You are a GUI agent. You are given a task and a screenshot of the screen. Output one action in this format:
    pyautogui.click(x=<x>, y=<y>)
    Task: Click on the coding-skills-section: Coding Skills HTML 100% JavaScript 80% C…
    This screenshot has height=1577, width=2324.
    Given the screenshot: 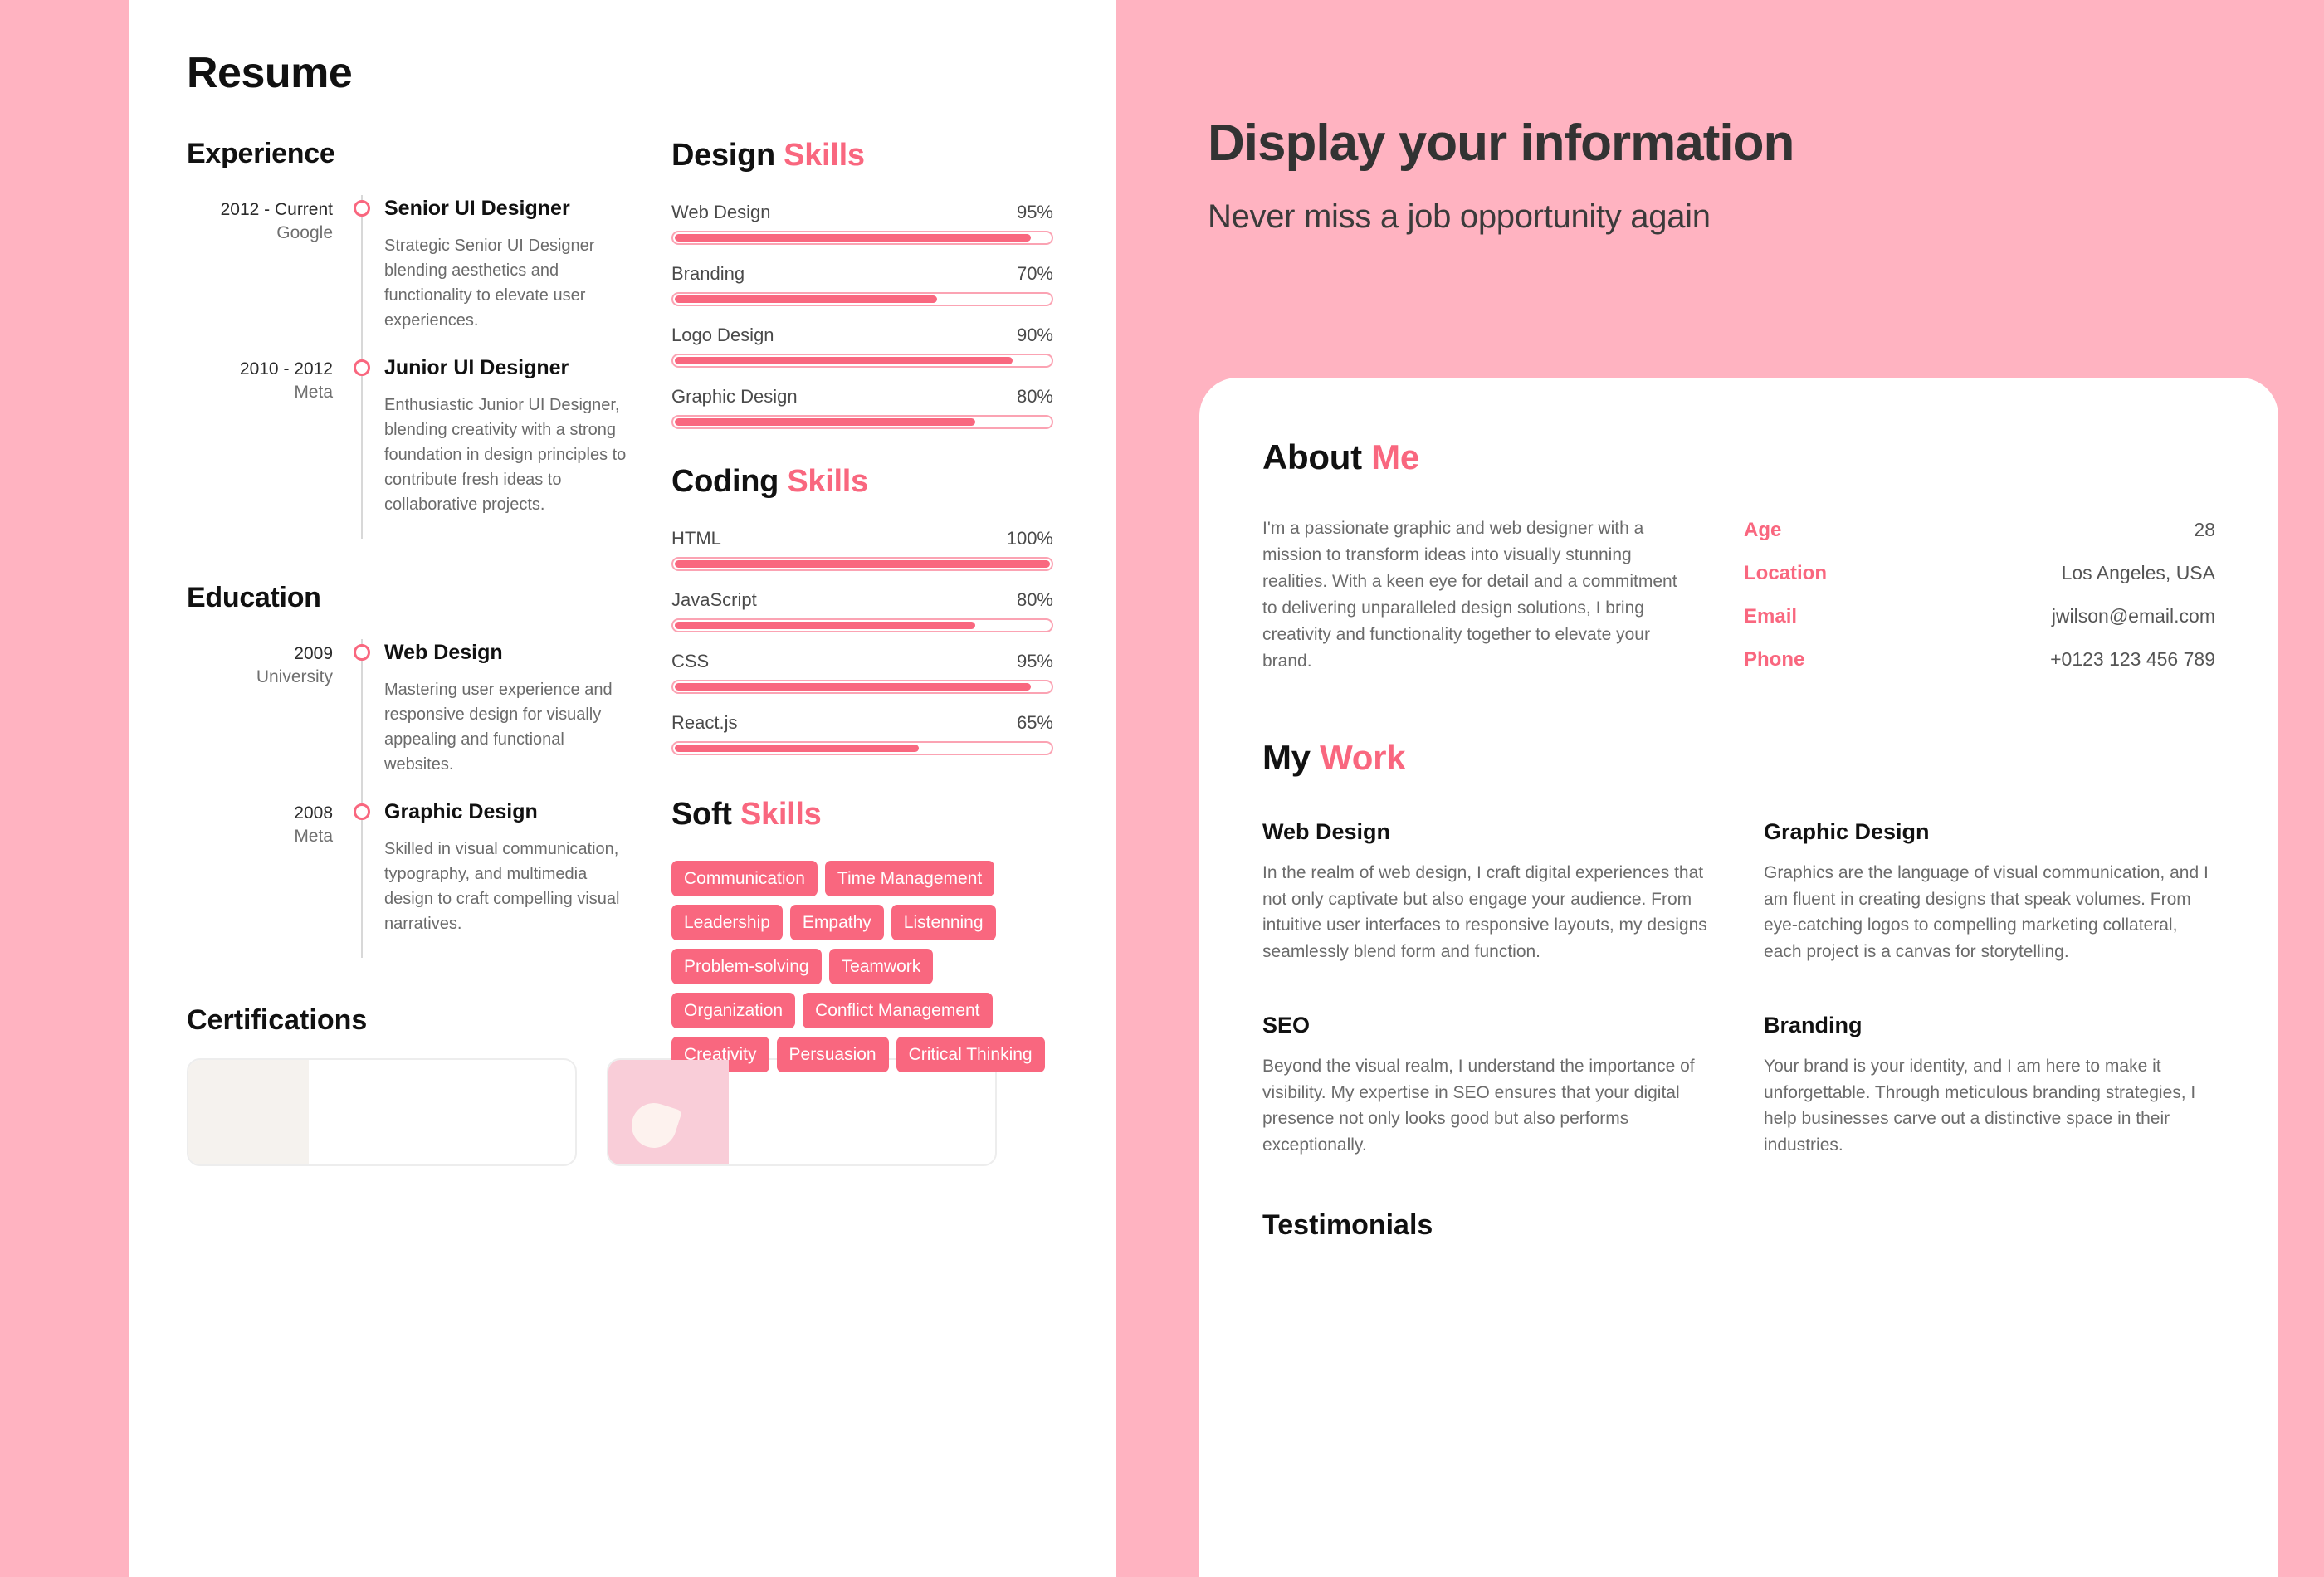 What is the action you would take?
    pyautogui.click(x=862, y=609)
    